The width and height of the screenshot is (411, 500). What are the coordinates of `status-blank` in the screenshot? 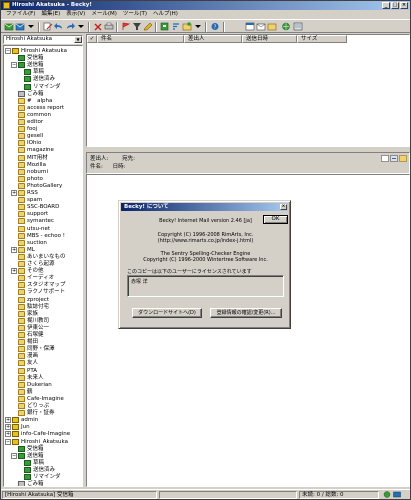 It's located at (228, 495).